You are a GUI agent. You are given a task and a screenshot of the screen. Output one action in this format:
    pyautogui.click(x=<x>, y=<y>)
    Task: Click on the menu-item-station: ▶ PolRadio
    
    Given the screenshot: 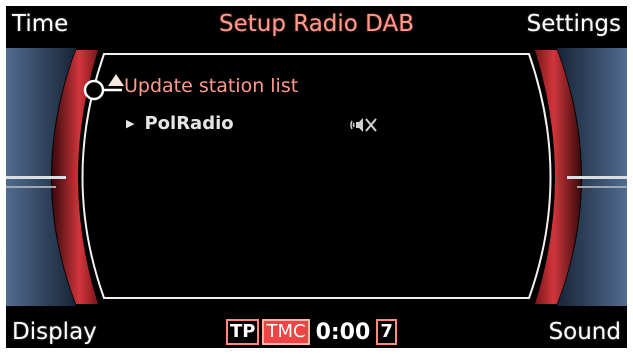 What is the action you would take?
    pyautogui.click(x=180, y=124)
    